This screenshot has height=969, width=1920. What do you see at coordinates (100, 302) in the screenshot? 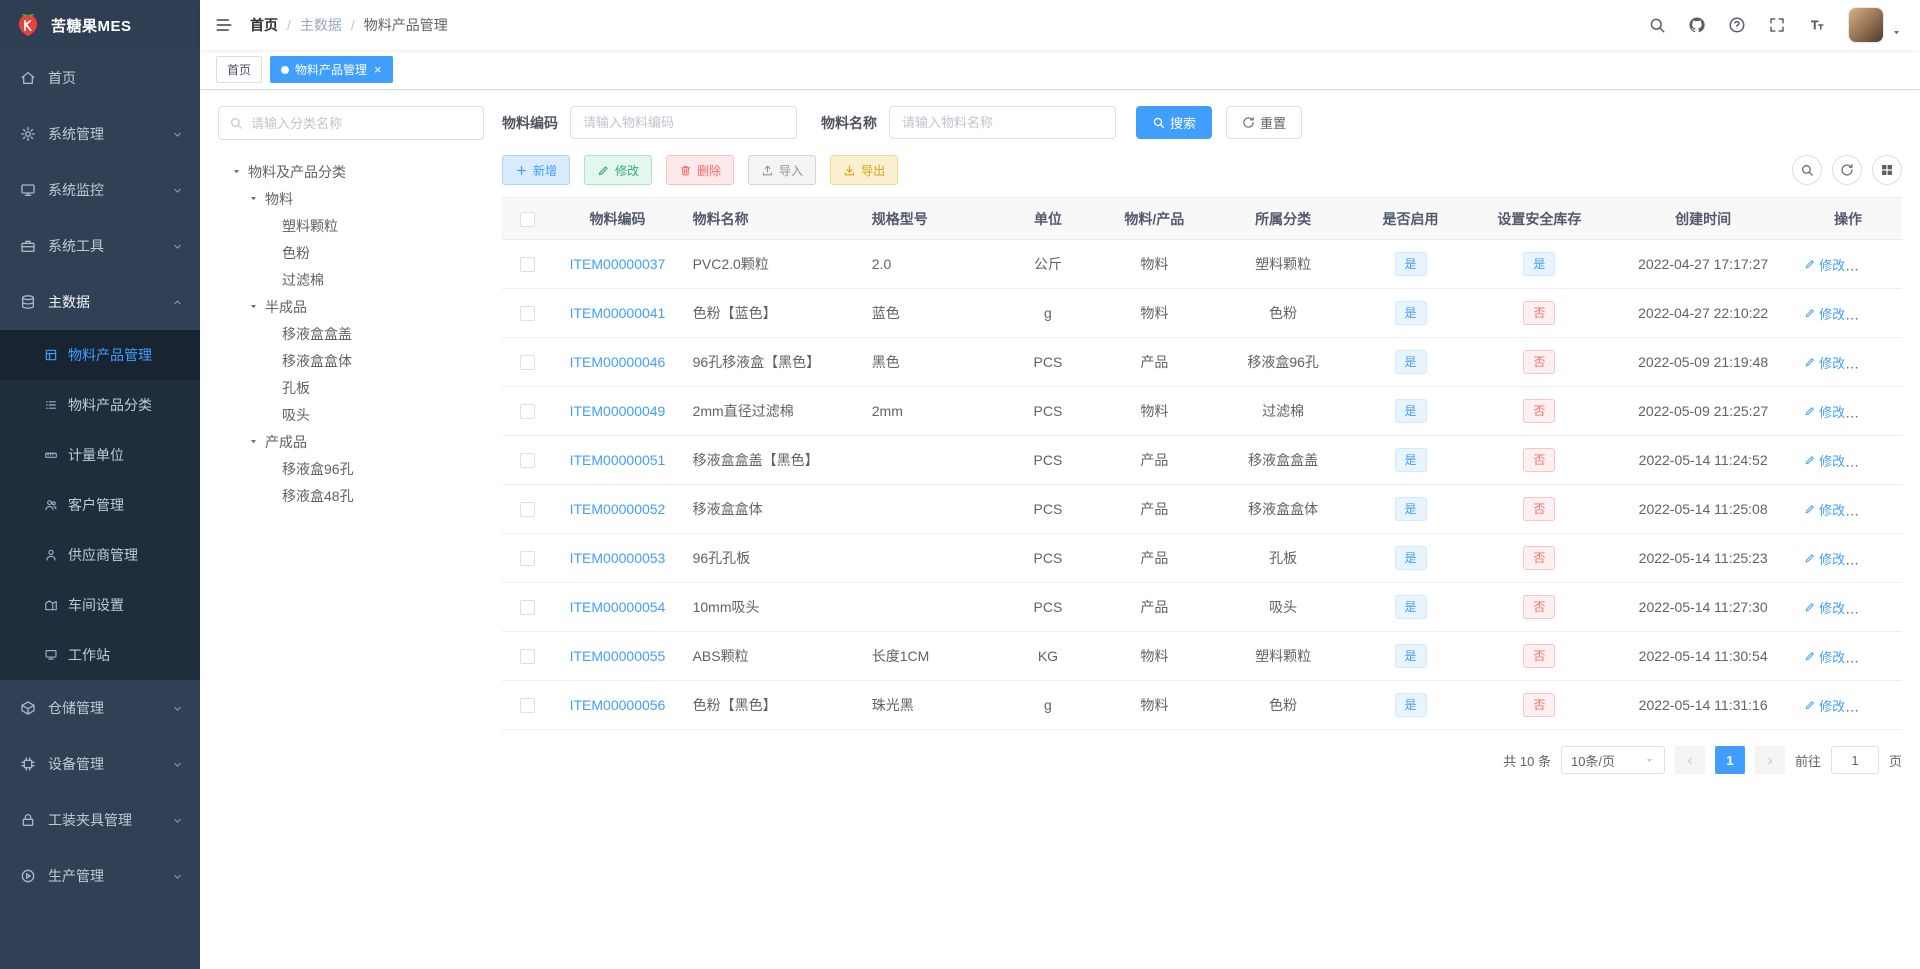
I see `sidebar-item-master-data: 主数据` at bounding box center [100, 302].